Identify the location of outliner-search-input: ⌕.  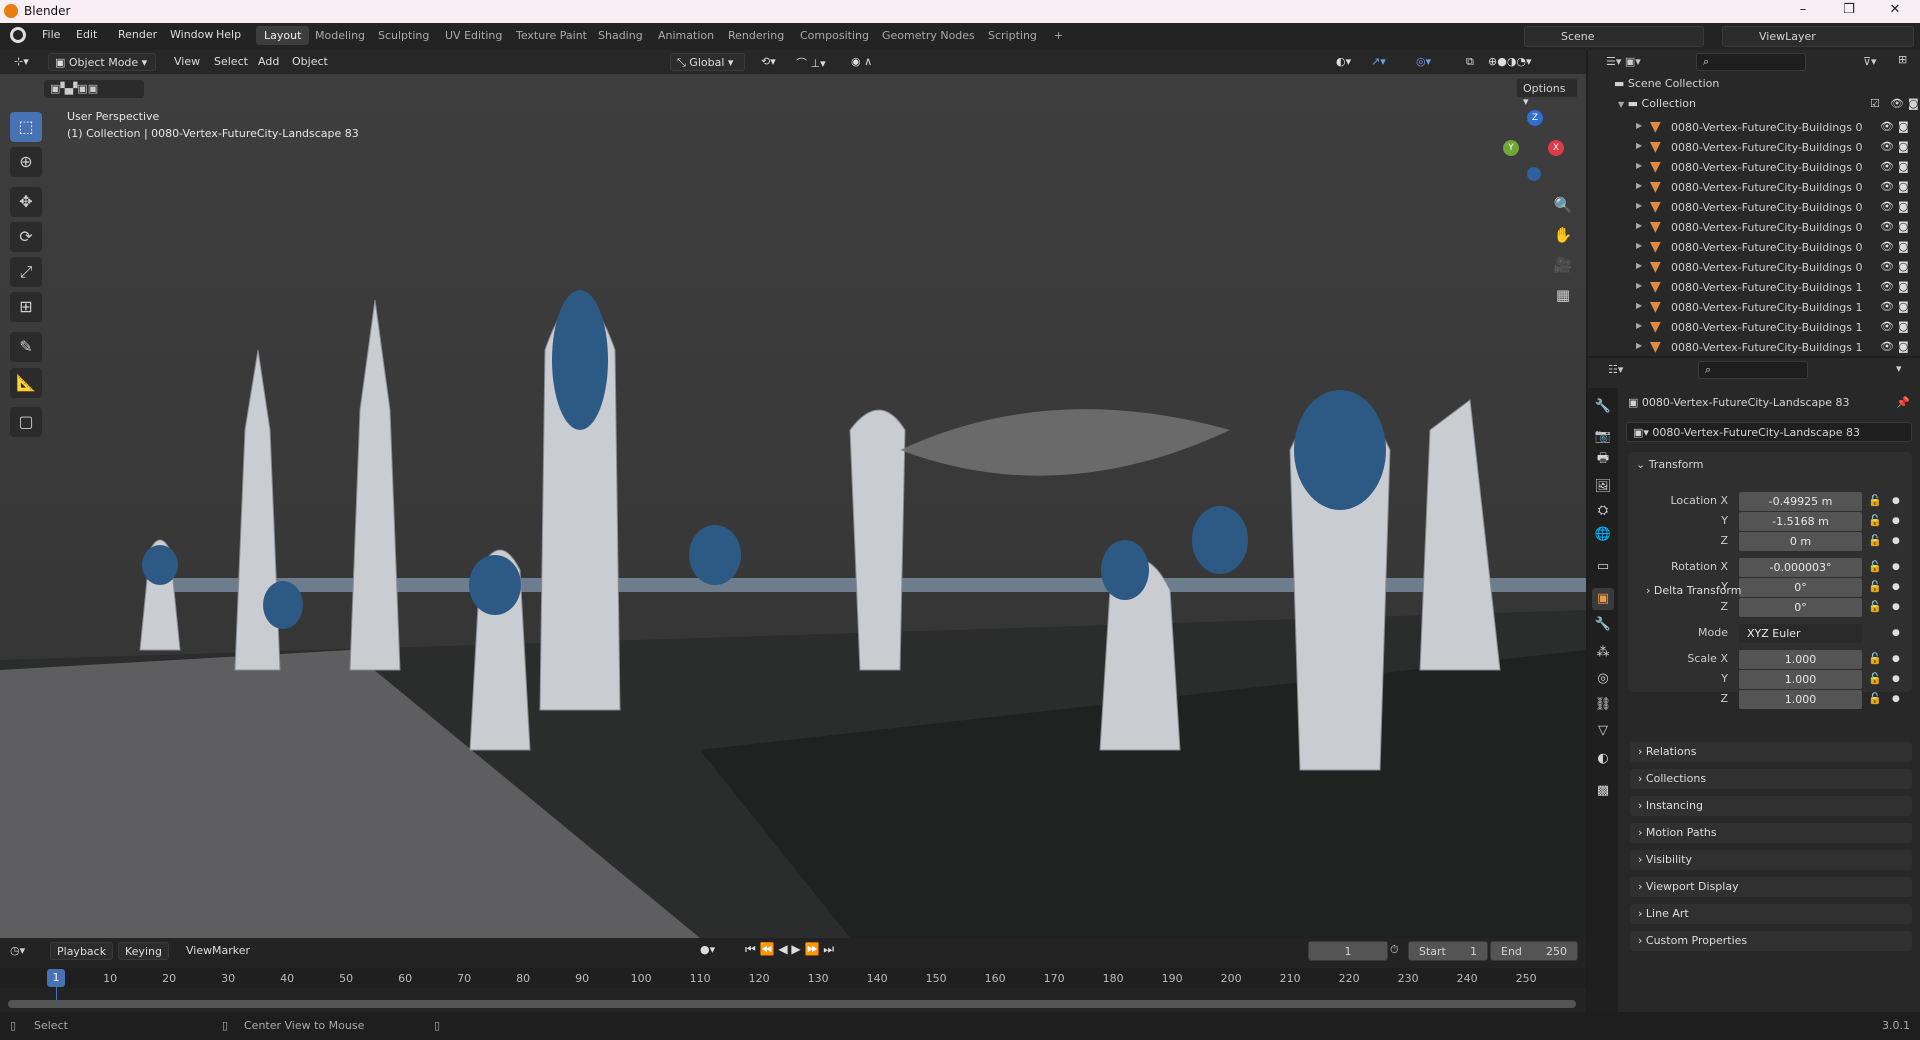
(1751, 62).